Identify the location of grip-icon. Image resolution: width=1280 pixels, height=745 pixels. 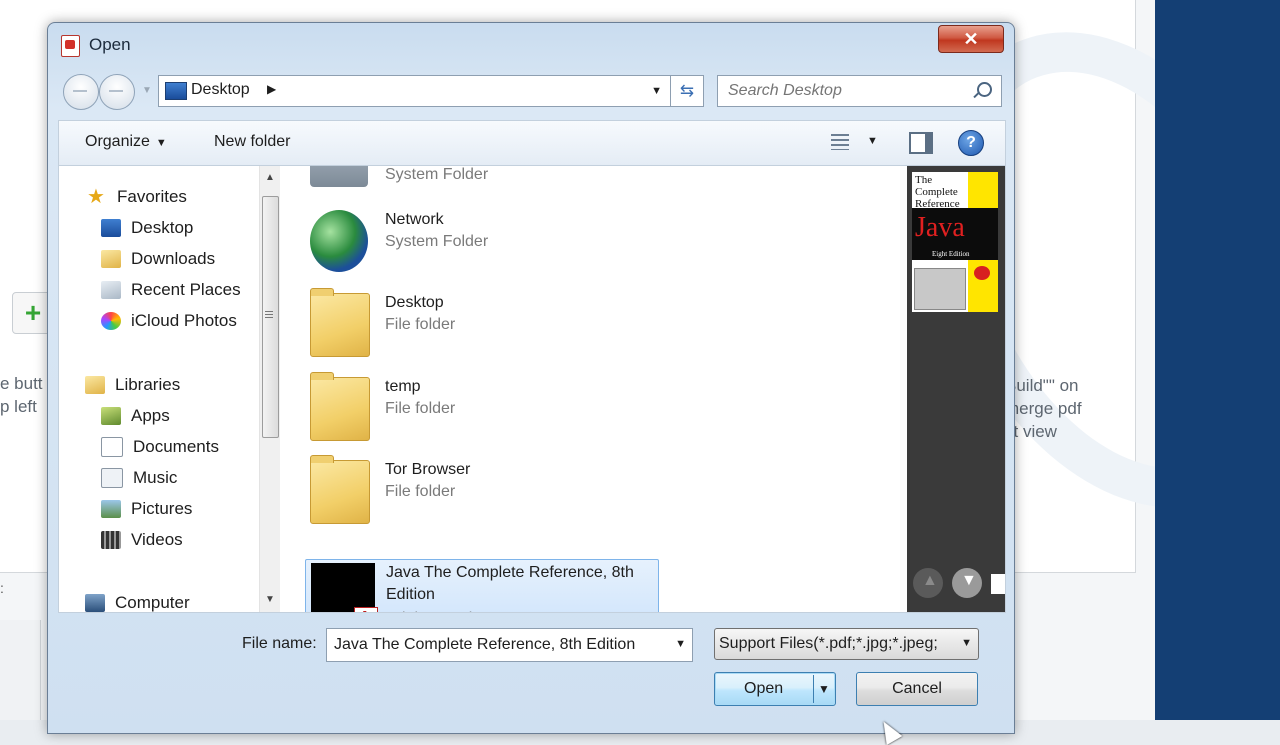
(269, 315).